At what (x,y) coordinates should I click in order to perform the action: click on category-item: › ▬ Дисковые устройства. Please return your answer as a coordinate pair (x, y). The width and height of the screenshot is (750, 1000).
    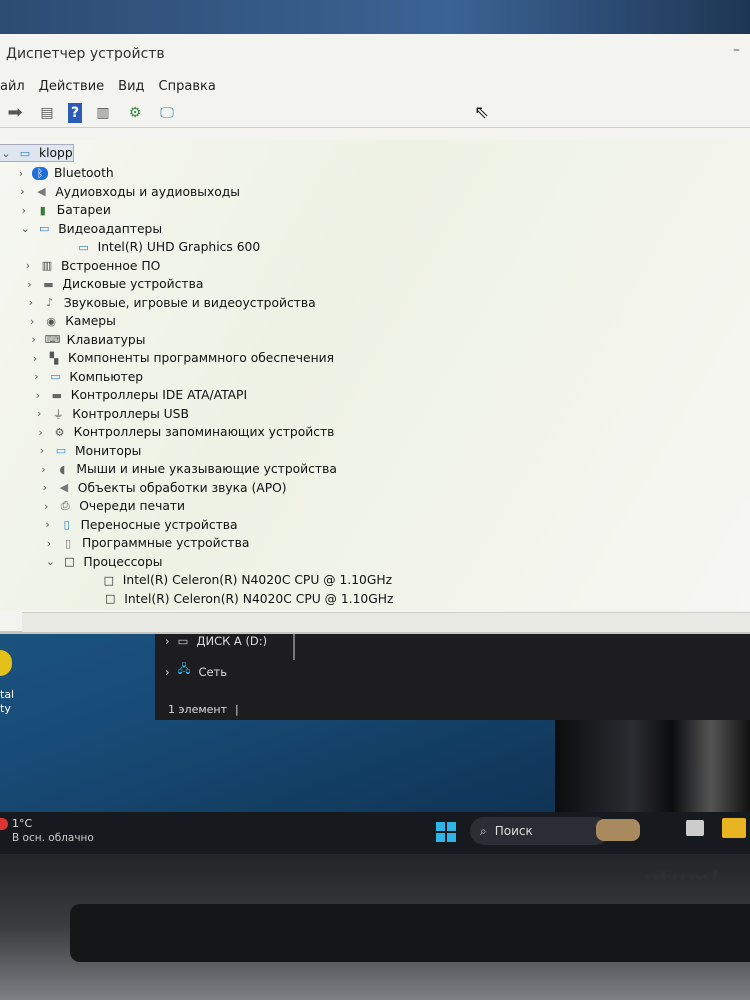
    Looking at the image, I should click on (112, 284).